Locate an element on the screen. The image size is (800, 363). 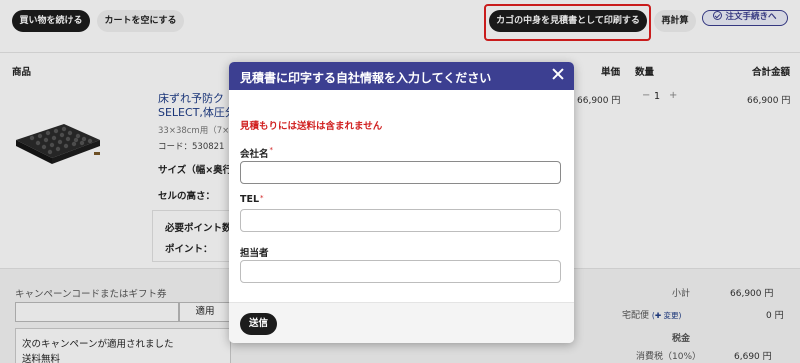
tel-input is located at coordinates (400, 220).